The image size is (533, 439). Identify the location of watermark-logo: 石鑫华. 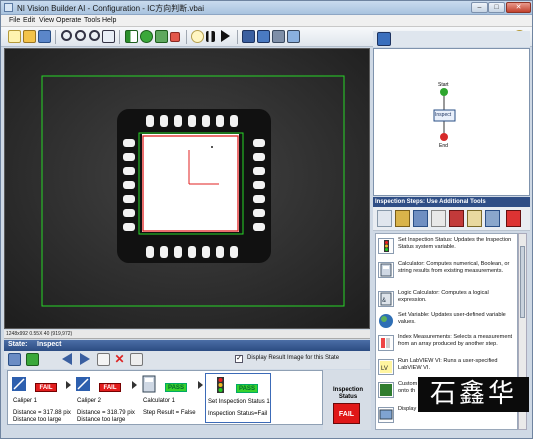
(473, 394).